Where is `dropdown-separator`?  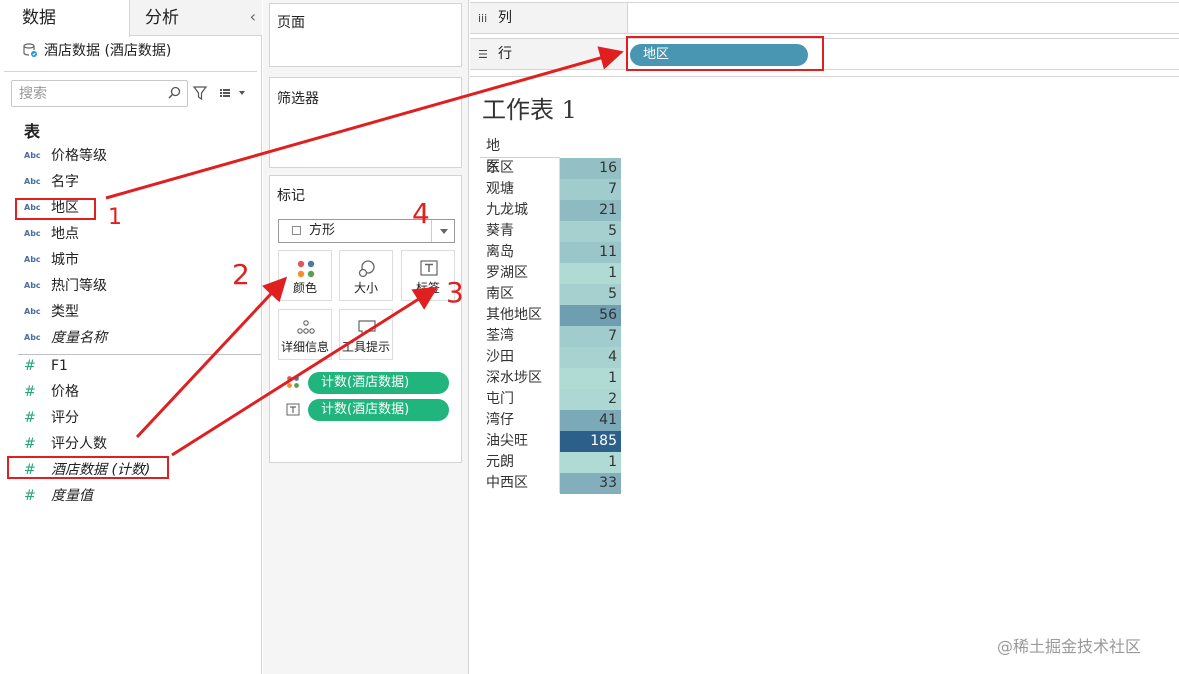 dropdown-separator is located at coordinates (431, 231).